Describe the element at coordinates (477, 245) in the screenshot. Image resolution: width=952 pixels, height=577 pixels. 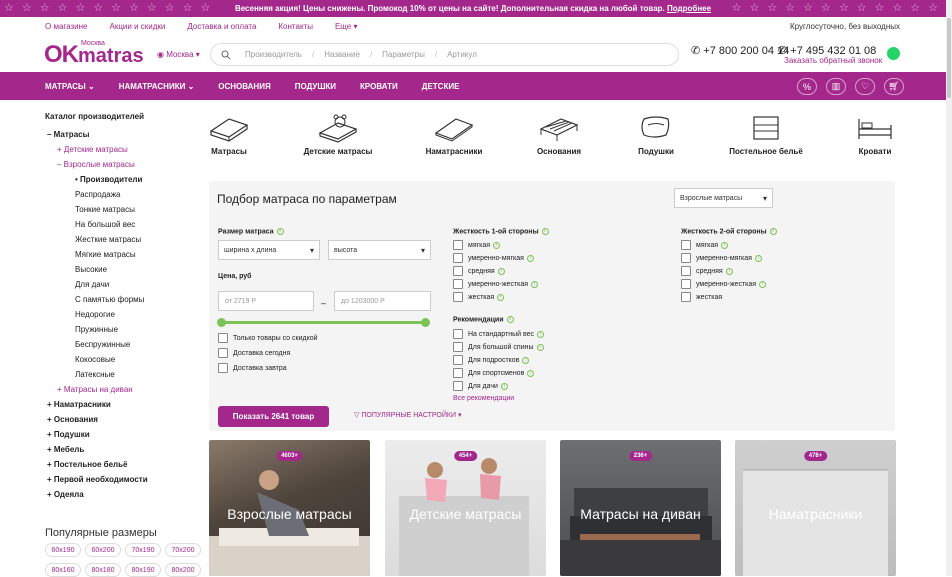
I see `hardness1-option: мягкая i` at that location.